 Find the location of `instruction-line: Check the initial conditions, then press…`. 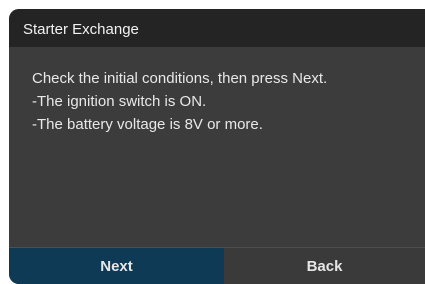

instruction-line: Check the initial conditions, then press… is located at coordinates (180, 78).